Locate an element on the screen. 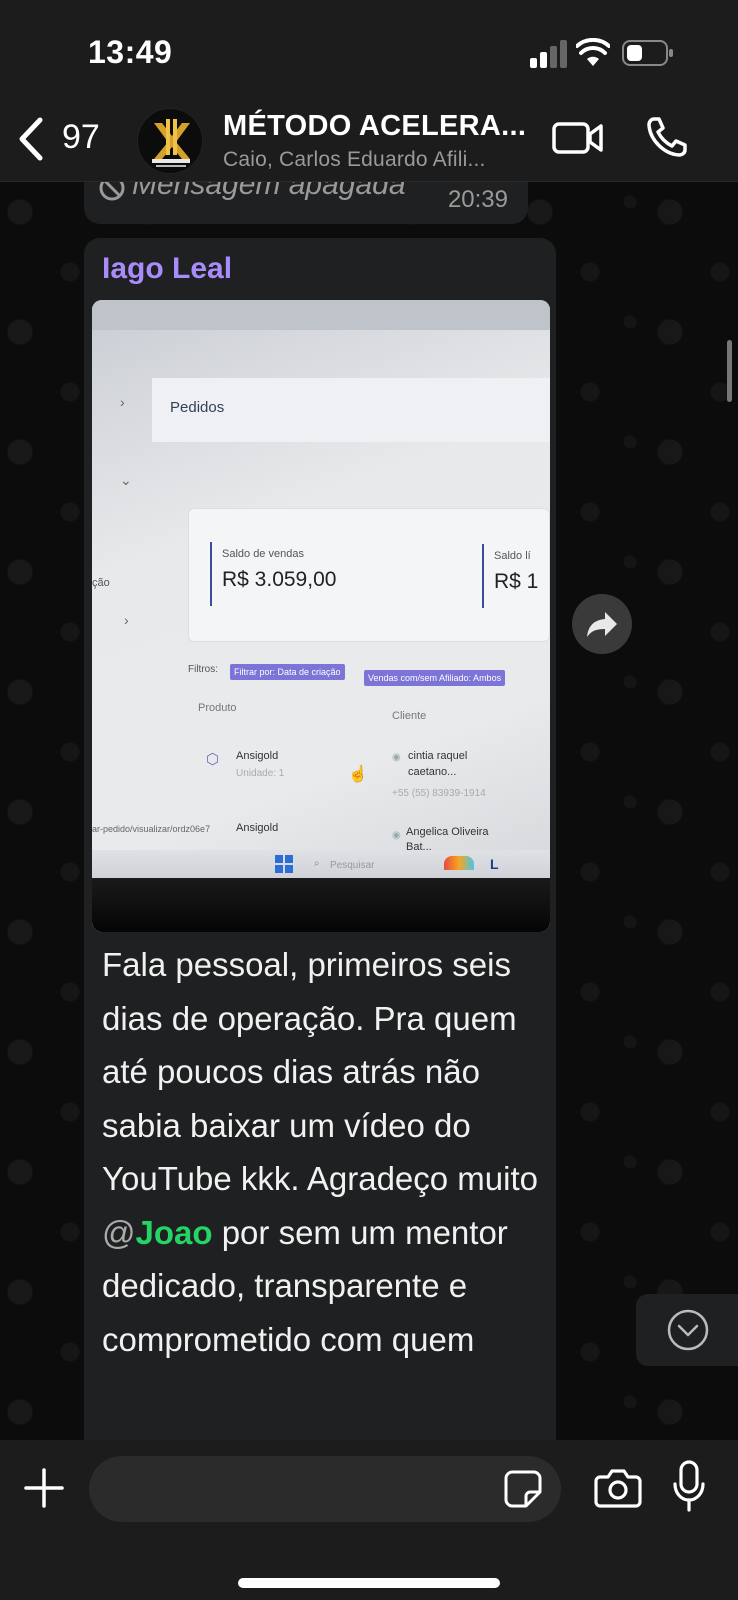 The width and height of the screenshot is (738, 1600). plus-icon is located at coordinates (44, 1488).